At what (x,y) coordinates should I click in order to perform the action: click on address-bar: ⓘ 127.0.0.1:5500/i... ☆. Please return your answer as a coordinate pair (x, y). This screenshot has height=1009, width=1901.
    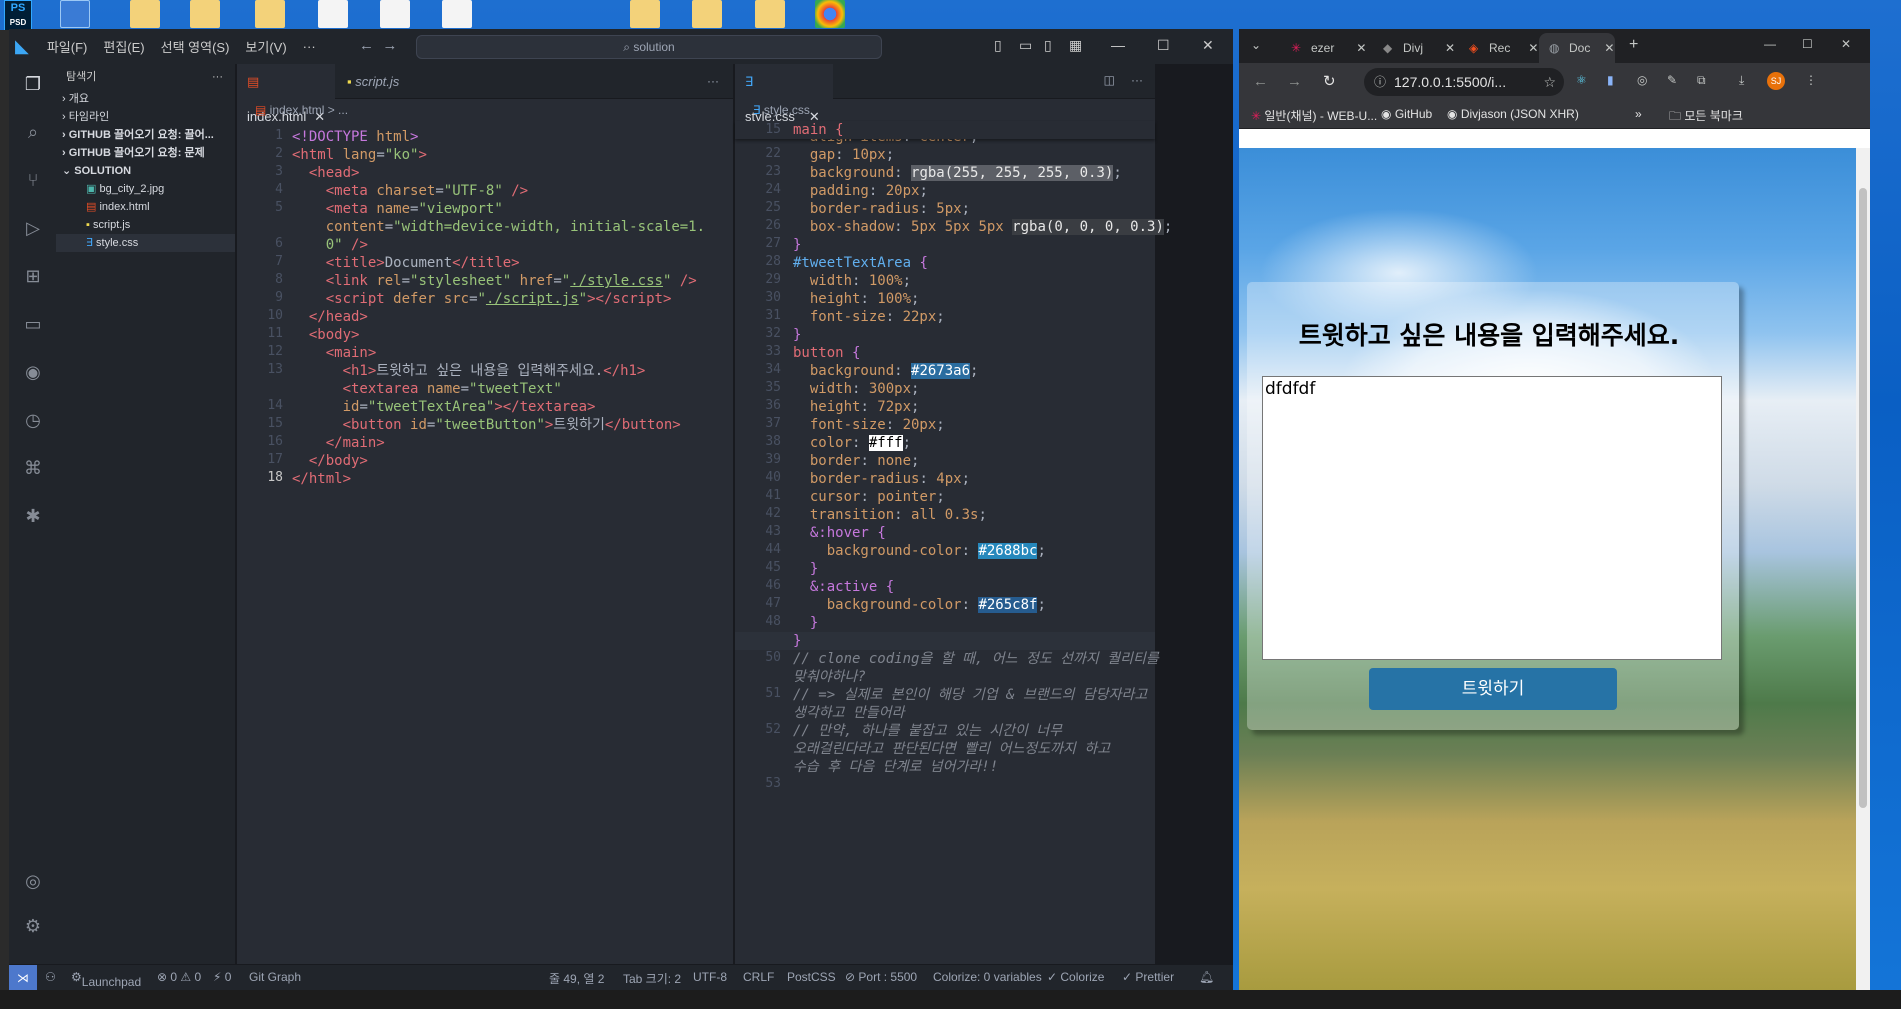
    Looking at the image, I should click on (1464, 82).